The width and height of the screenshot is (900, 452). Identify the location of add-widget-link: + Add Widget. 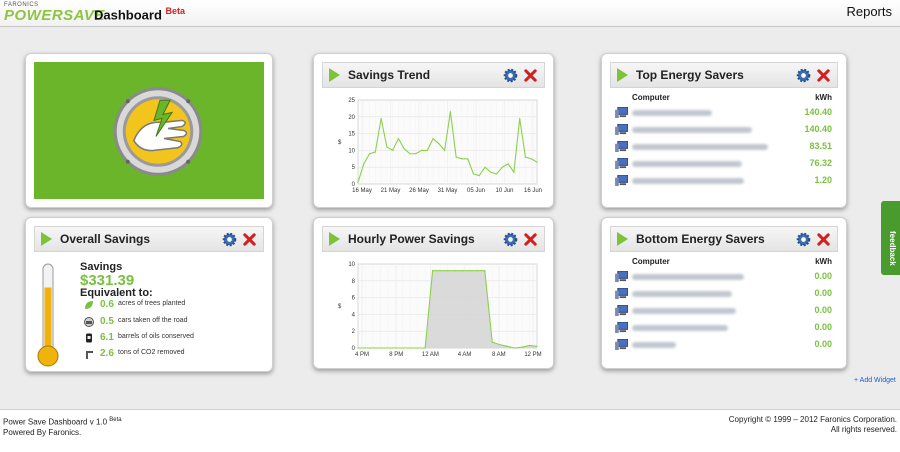
(875, 380).